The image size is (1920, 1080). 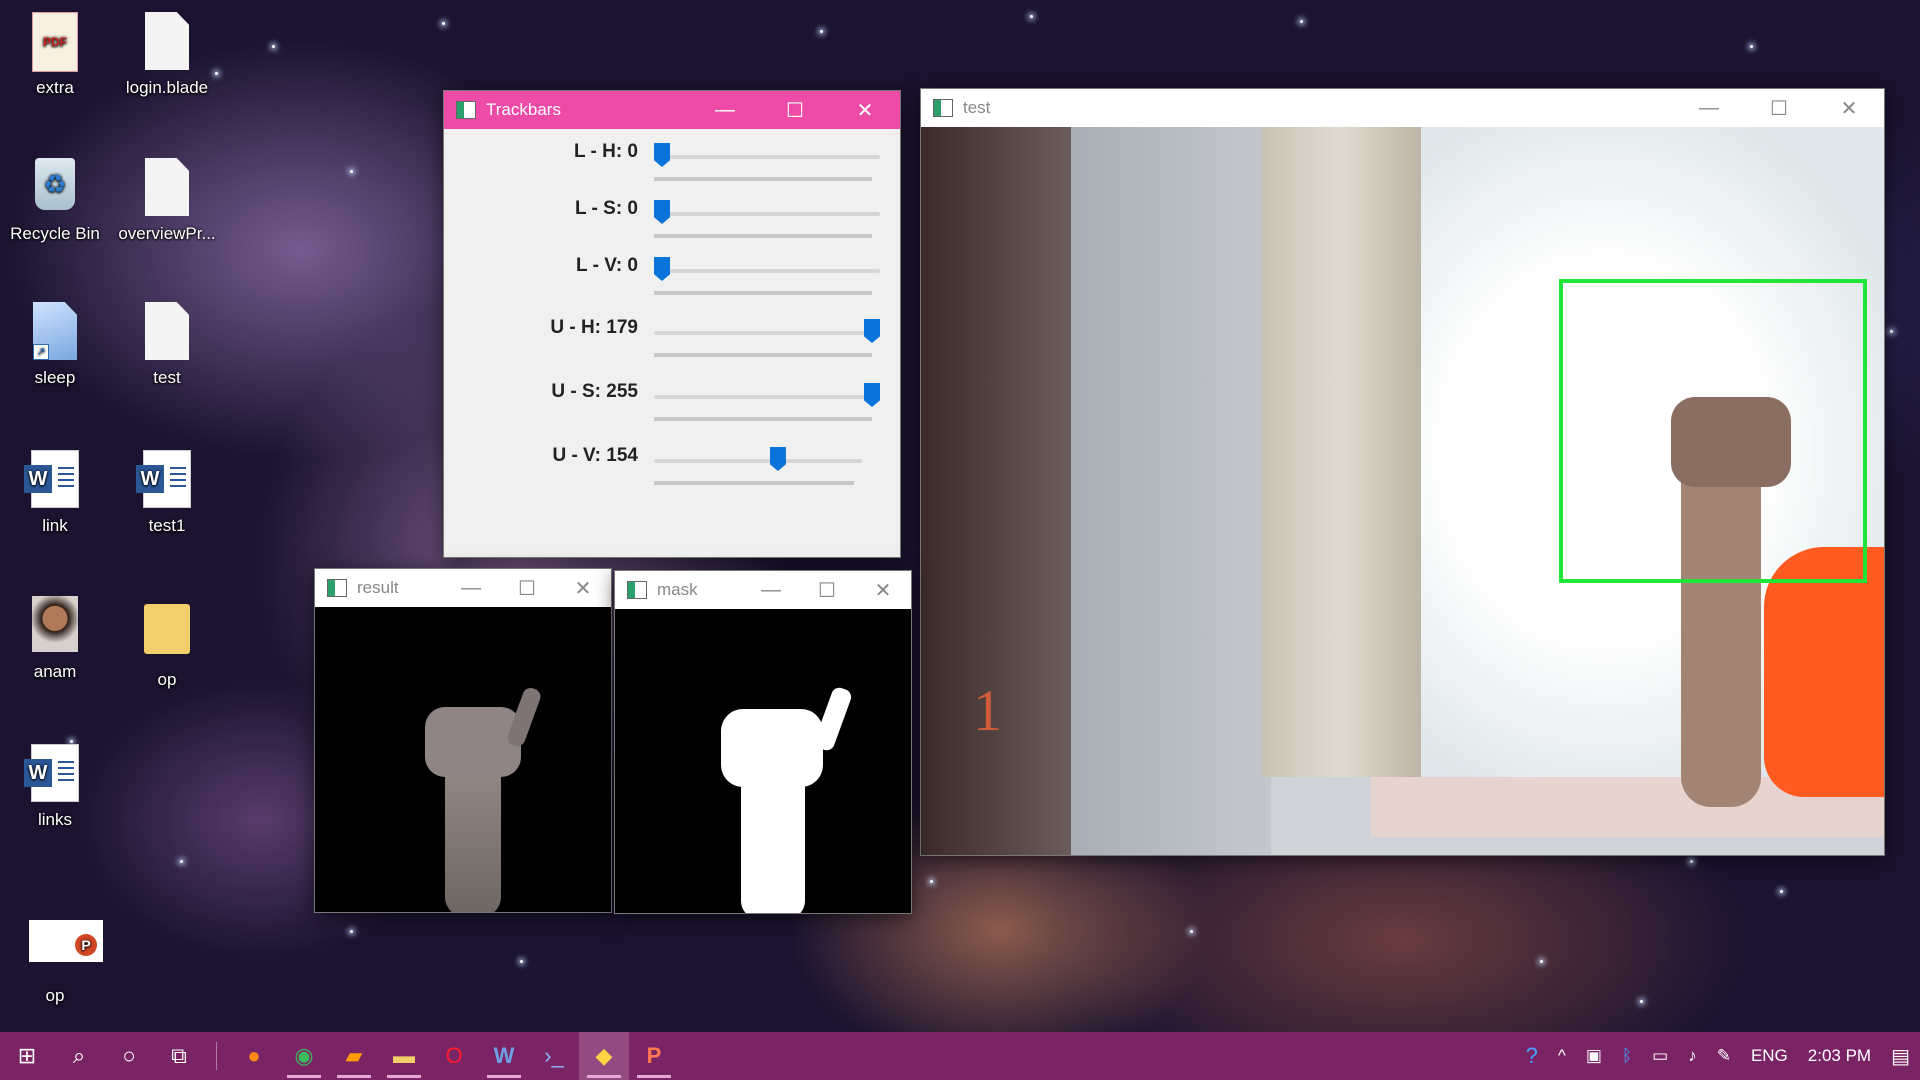 What do you see at coordinates (672, 171) in the screenshot?
I see `trackbar-row: L - H: 0` at bounding box center [672, 171].